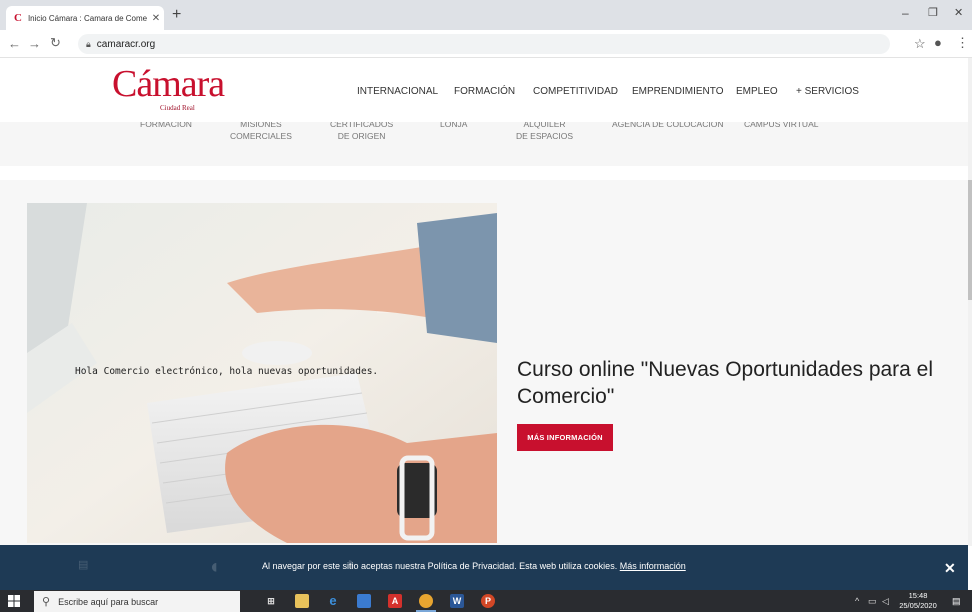 This screenshot has width=972, height=612. I want to click on logo-wordmark: ámara, so click(180, 84).